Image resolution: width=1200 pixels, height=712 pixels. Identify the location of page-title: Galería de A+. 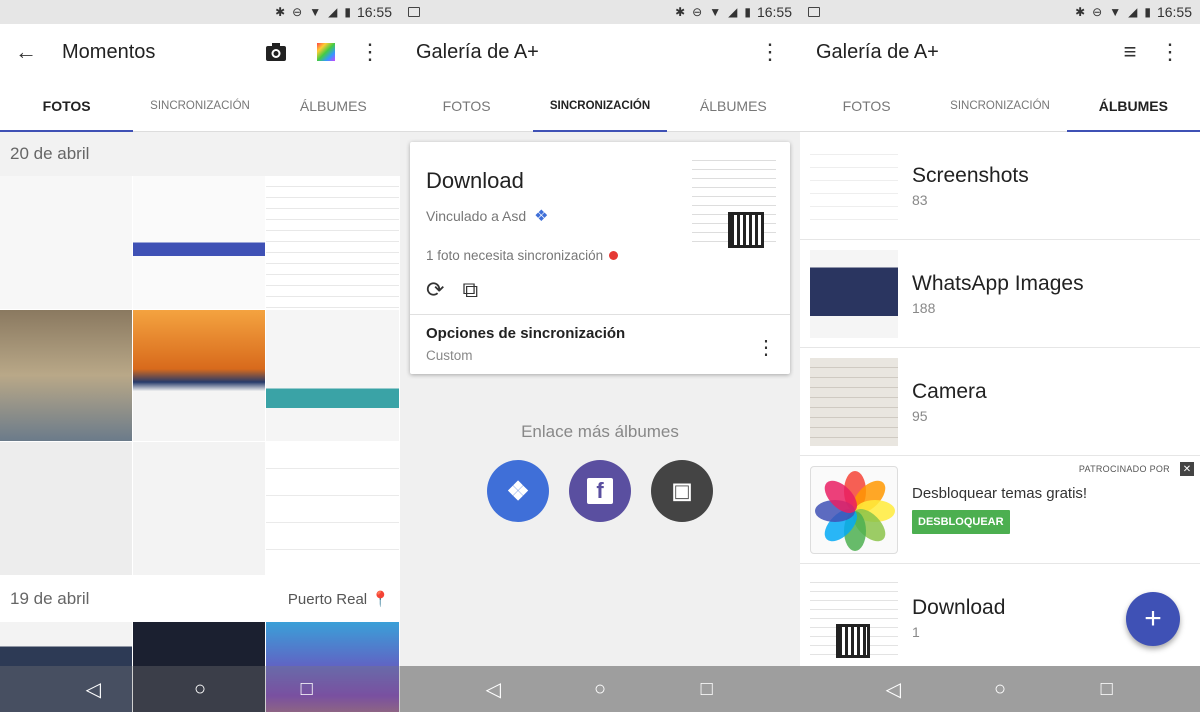
(477, 51).